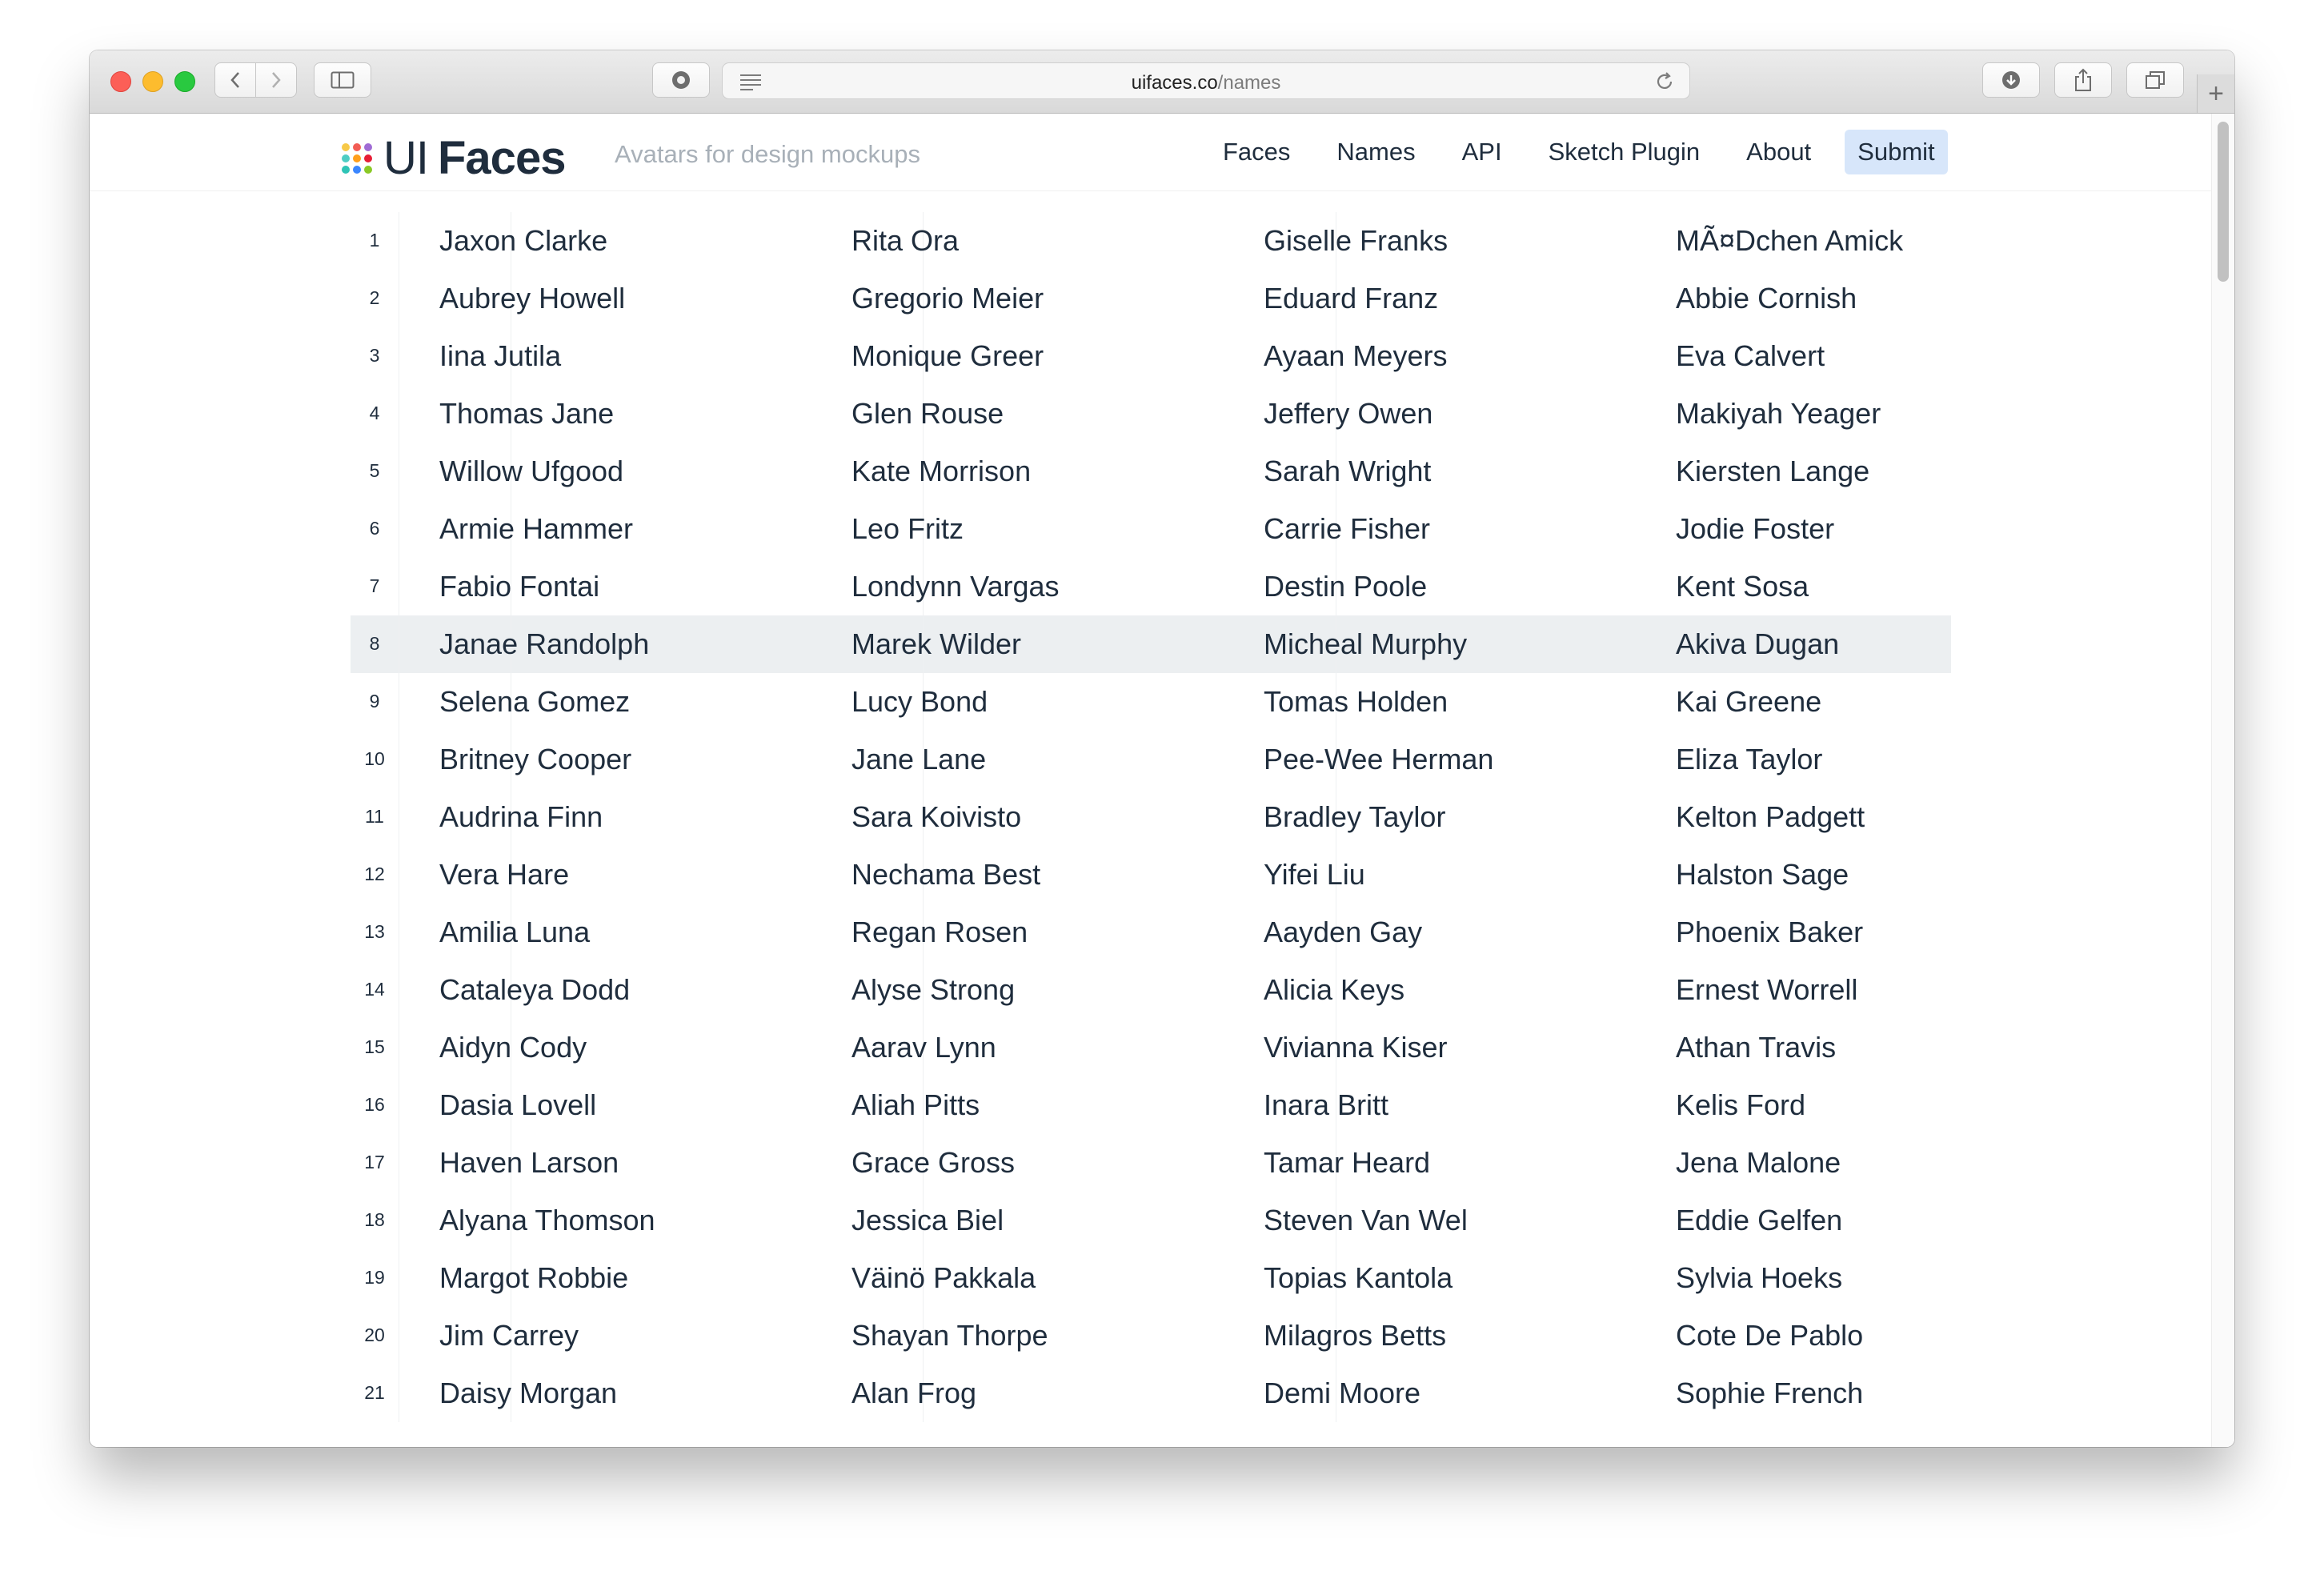 This screenshot has width=2324, height=1575. What do you see at coordinates (949, 1336) in the screenshot?
I see `name-cell: Shayan Thorpe` at bounding box center [949, 1336].